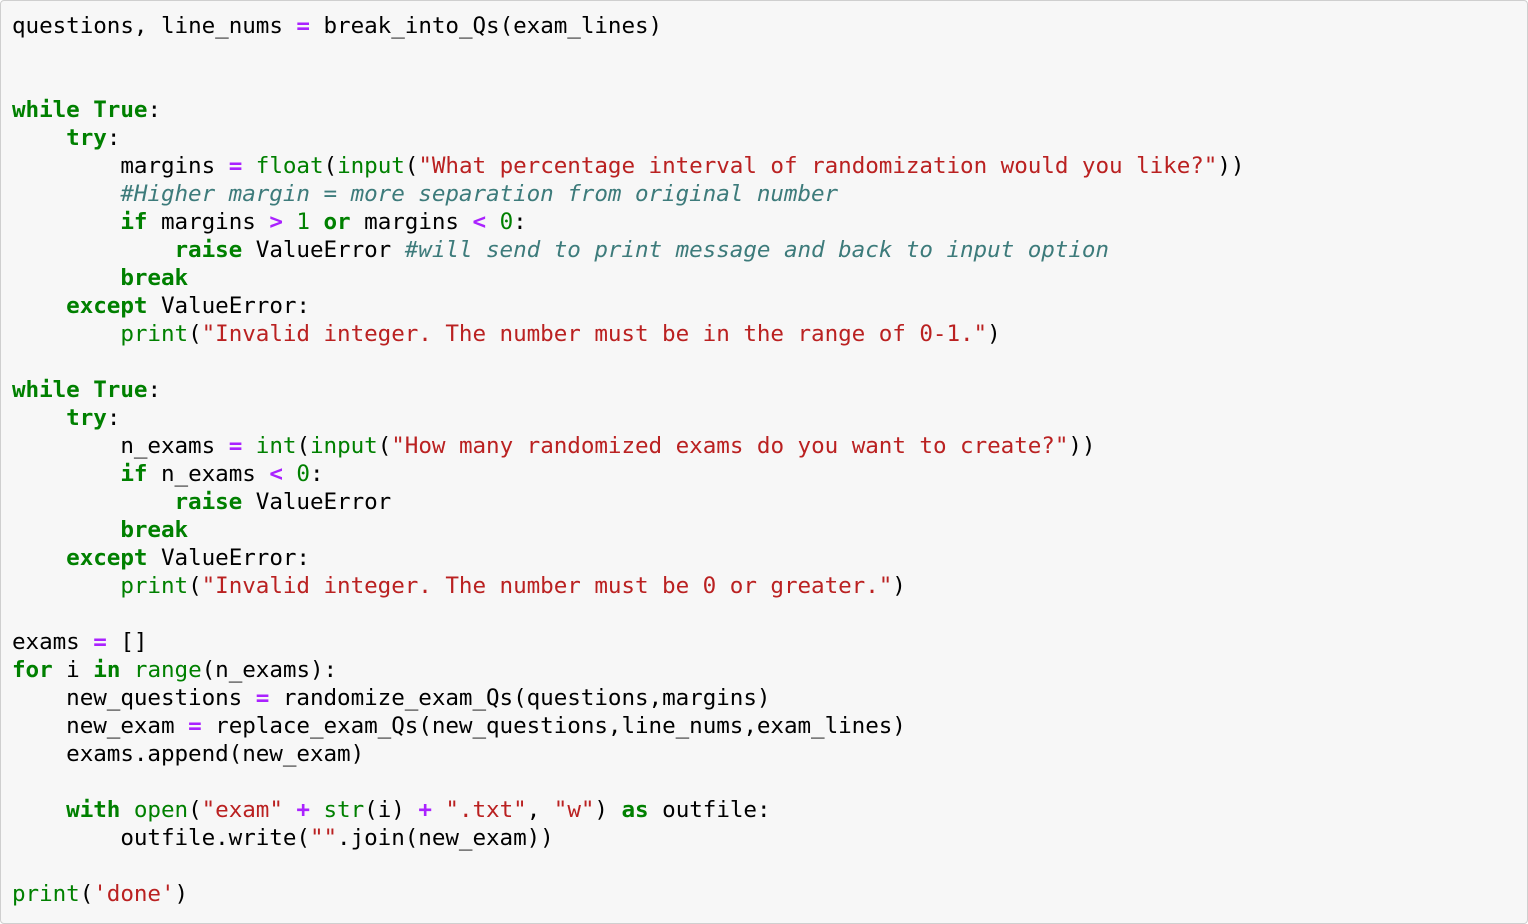  Describe the element at coordinates (134, 894) in the screenshot. I see `code-token-s: 'done'` at that location.